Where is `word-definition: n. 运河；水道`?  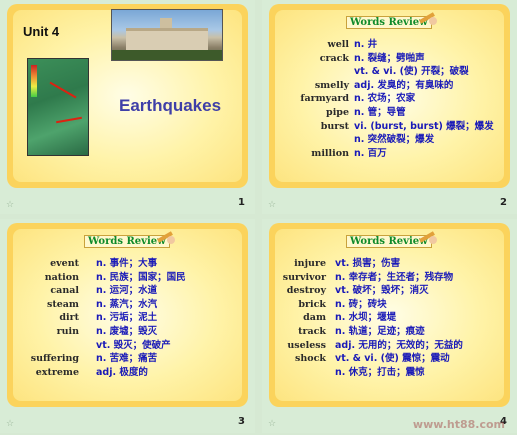
word-definition: n. 运河；水道 is located at coordinates (127, 291).